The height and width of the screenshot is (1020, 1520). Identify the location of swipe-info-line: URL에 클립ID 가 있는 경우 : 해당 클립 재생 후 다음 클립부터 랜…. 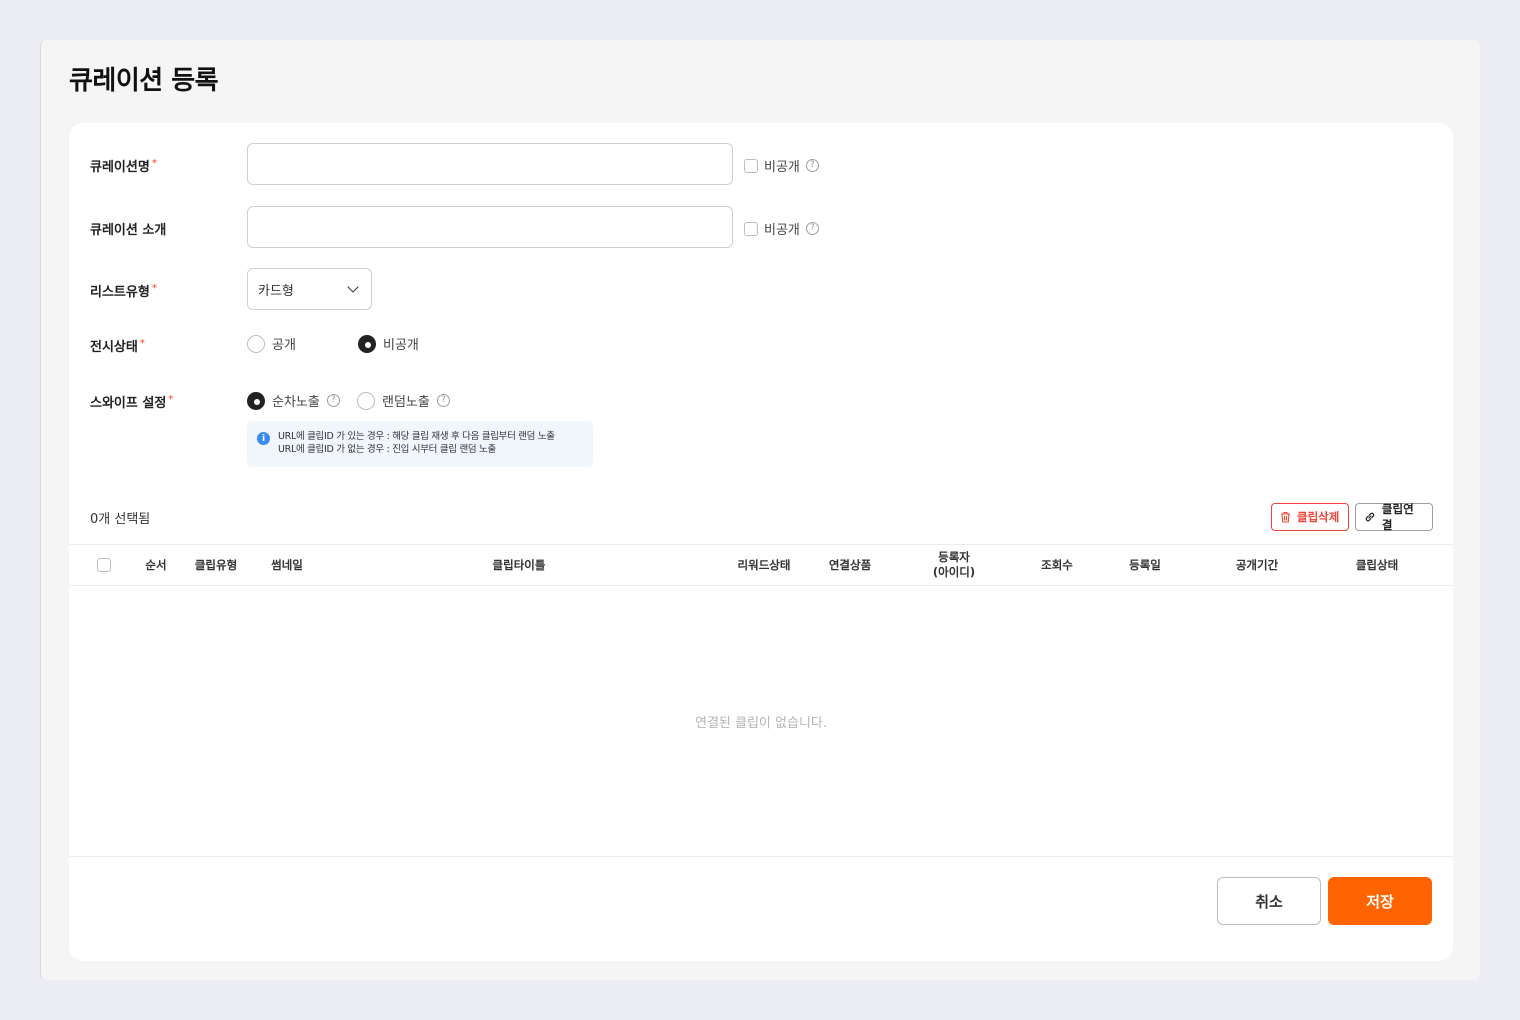
(416, 436).